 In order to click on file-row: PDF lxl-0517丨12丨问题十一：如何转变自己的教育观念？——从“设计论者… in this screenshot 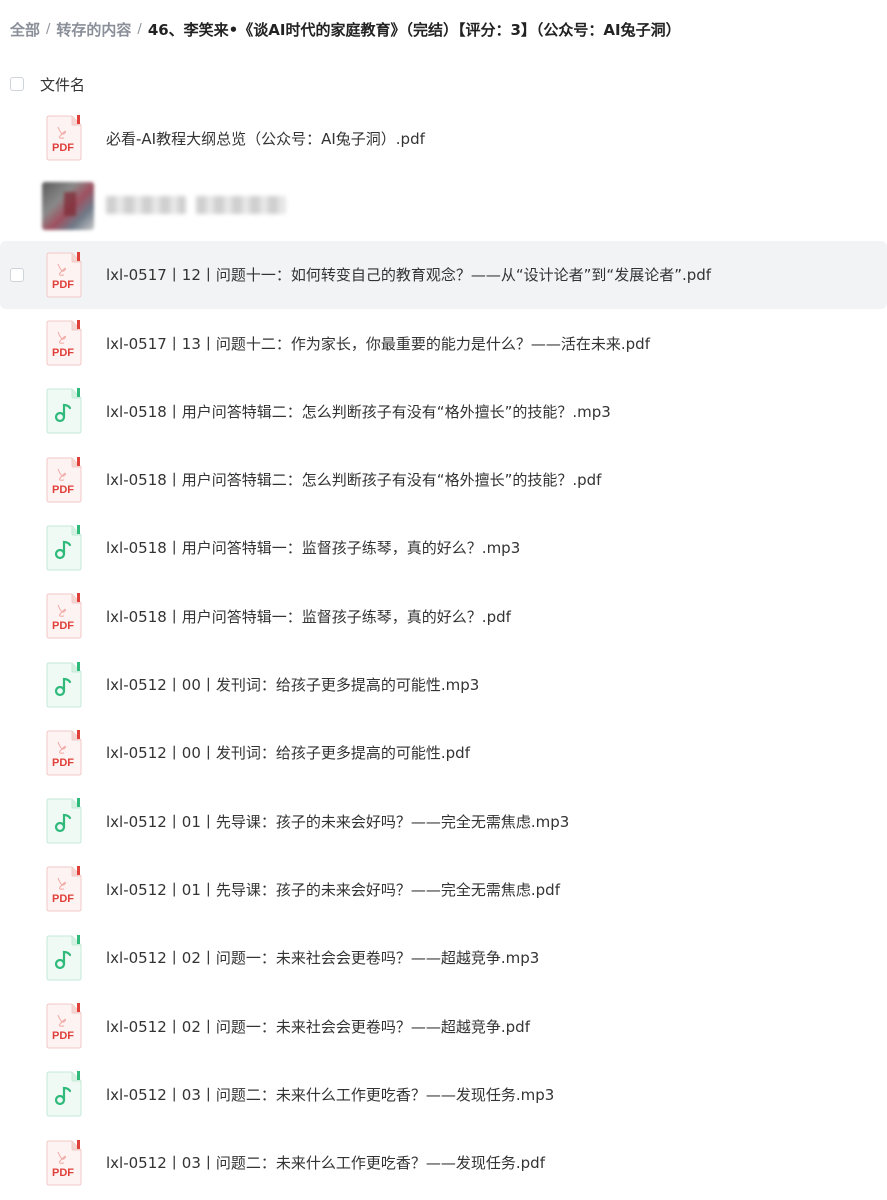, I will do `click(443, 274)`.